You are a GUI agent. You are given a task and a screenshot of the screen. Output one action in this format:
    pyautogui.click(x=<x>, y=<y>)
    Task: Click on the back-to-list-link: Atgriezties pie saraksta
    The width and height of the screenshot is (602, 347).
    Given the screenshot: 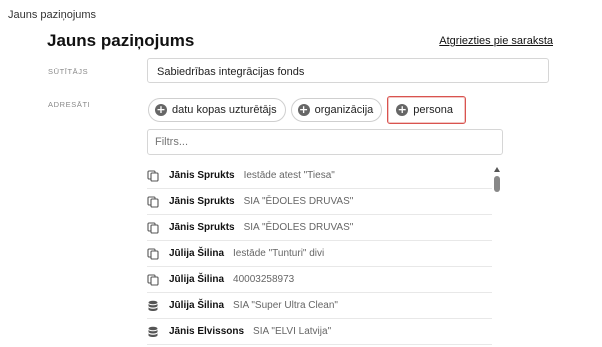 What is the action you would take?
    pyautogui.click(x=496, y=41)
    